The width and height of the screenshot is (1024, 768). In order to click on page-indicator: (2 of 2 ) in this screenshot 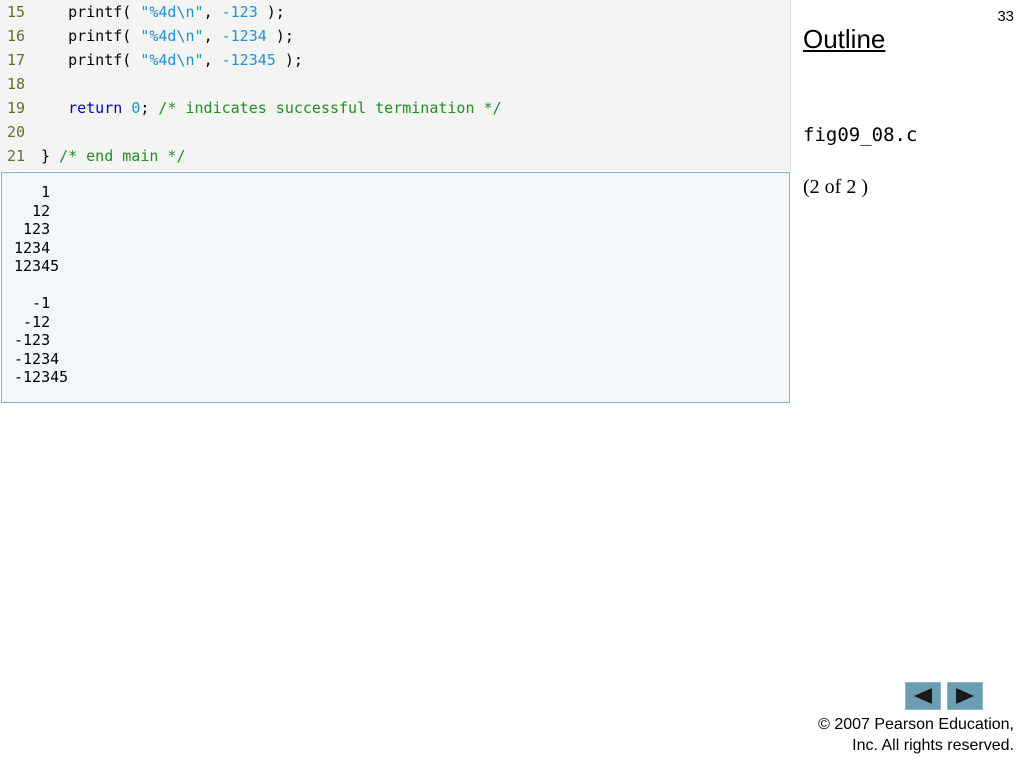, I will do `click(835, 187)`.